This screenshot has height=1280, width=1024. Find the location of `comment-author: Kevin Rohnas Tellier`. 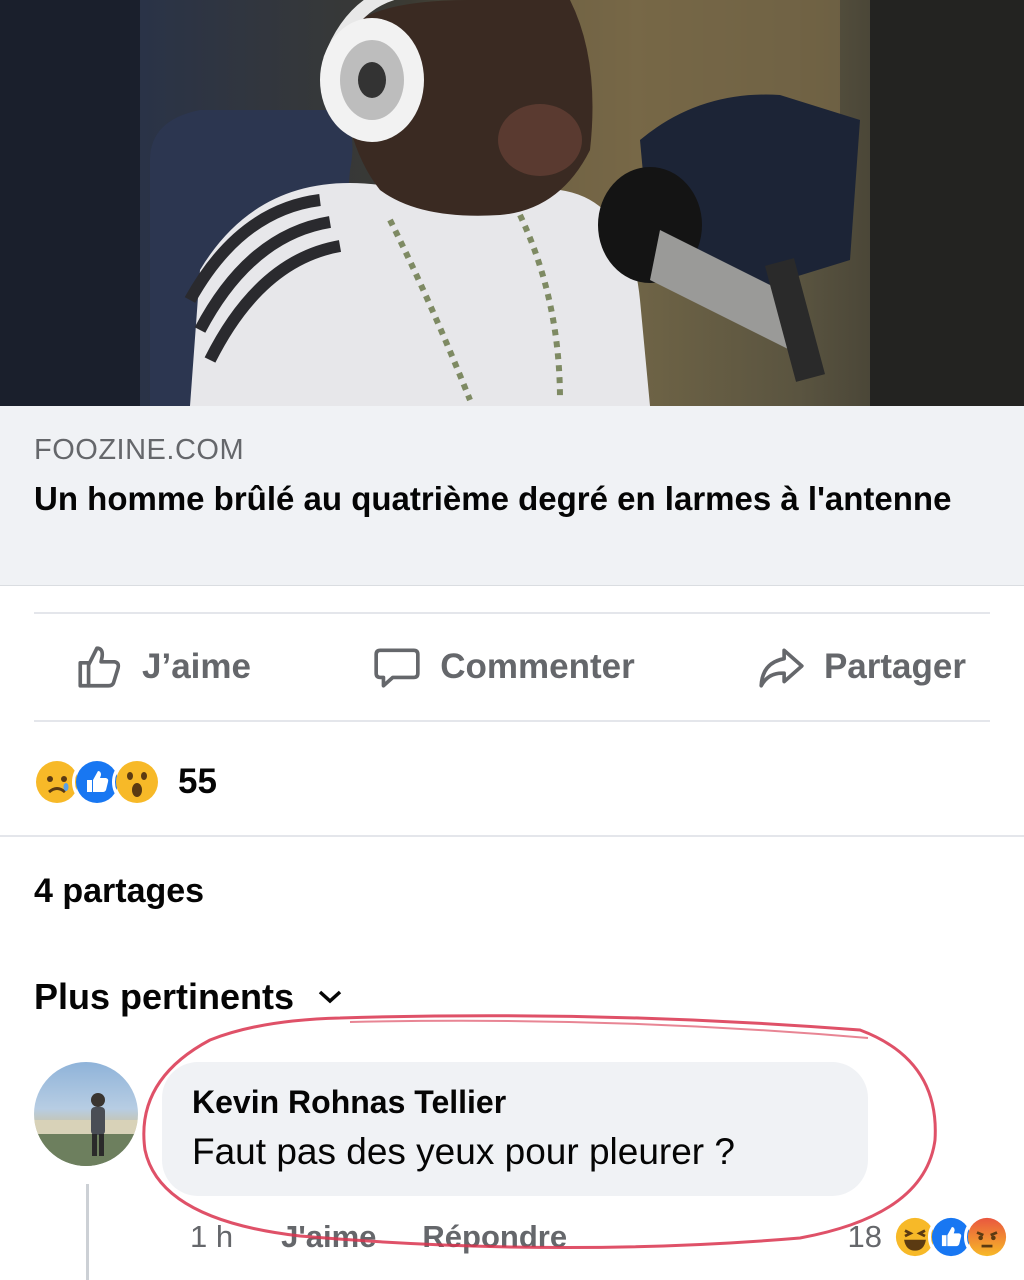

comment-author: Kevin Rohnas Tellier is located at coordinates (515, 1102).